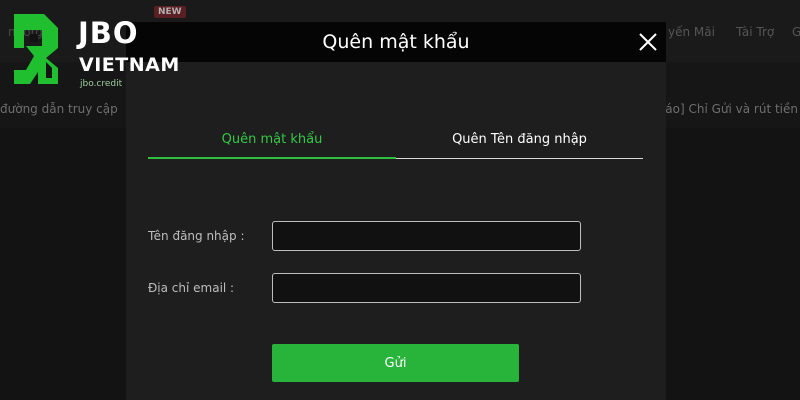 Image resolution: width=800 pixels, height=400 pixels. I want to click on email-input, so click(426, 288).